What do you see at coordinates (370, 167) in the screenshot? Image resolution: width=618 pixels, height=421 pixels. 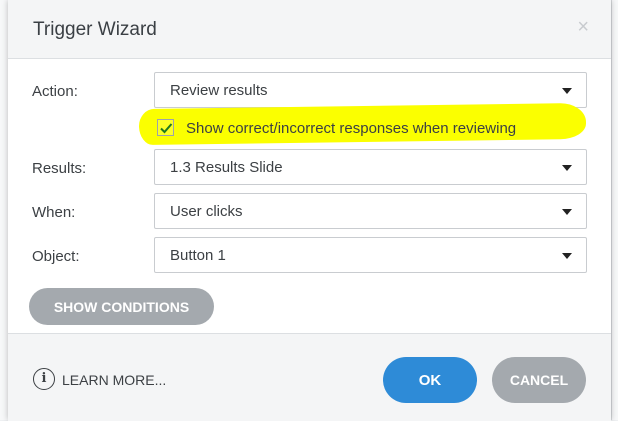 I see `results-select: 1.3 Results Slide` at bounding box center [370, 167].